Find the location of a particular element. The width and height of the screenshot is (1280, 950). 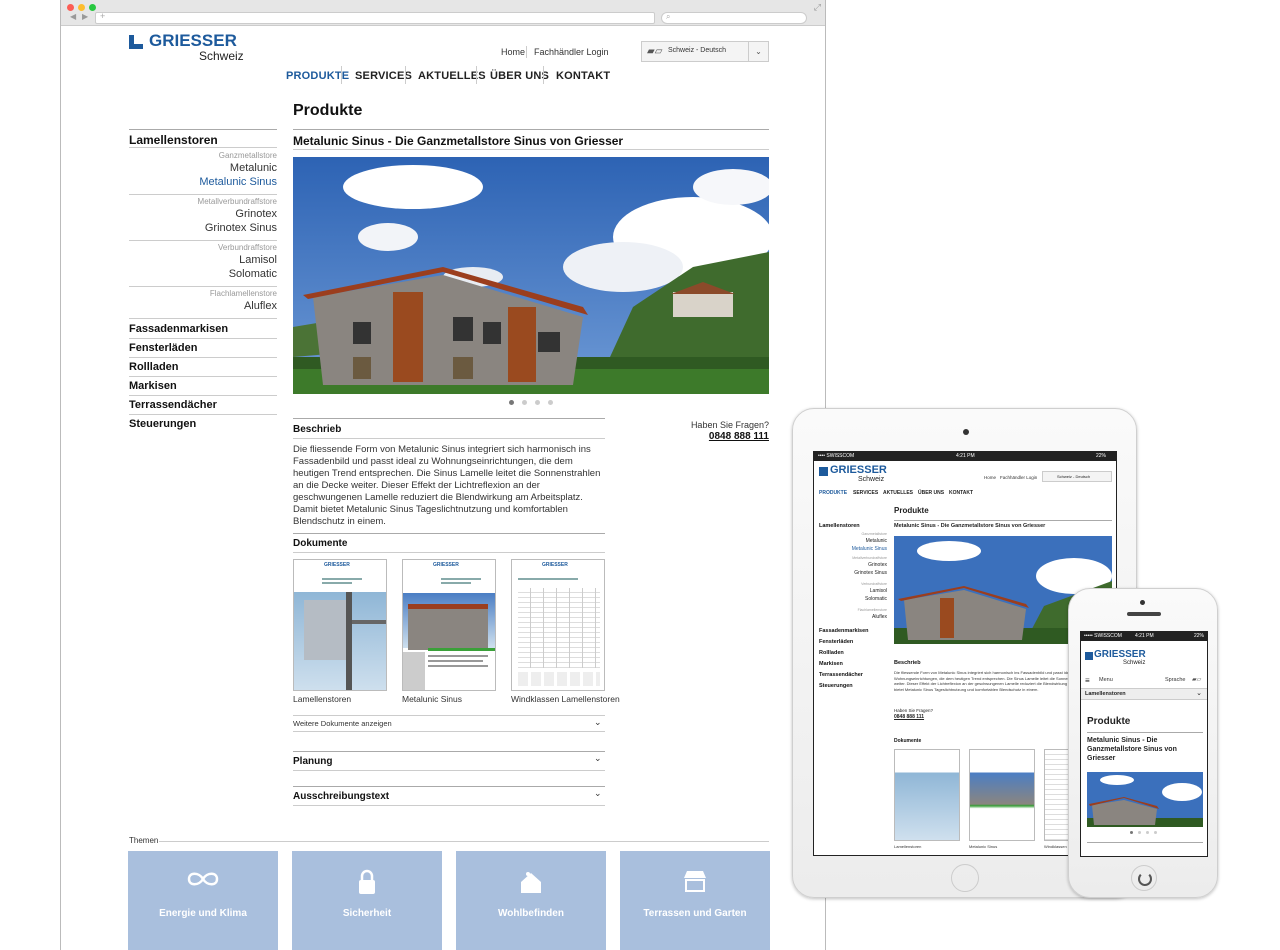

divider is located at coordinates (203, 194).